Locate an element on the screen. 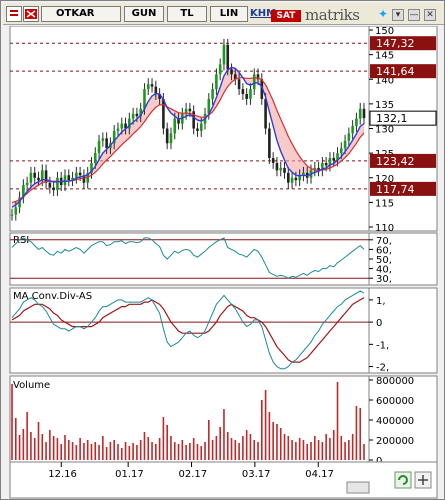  price-tick-label: 110 is located at coordinates (384, 228).